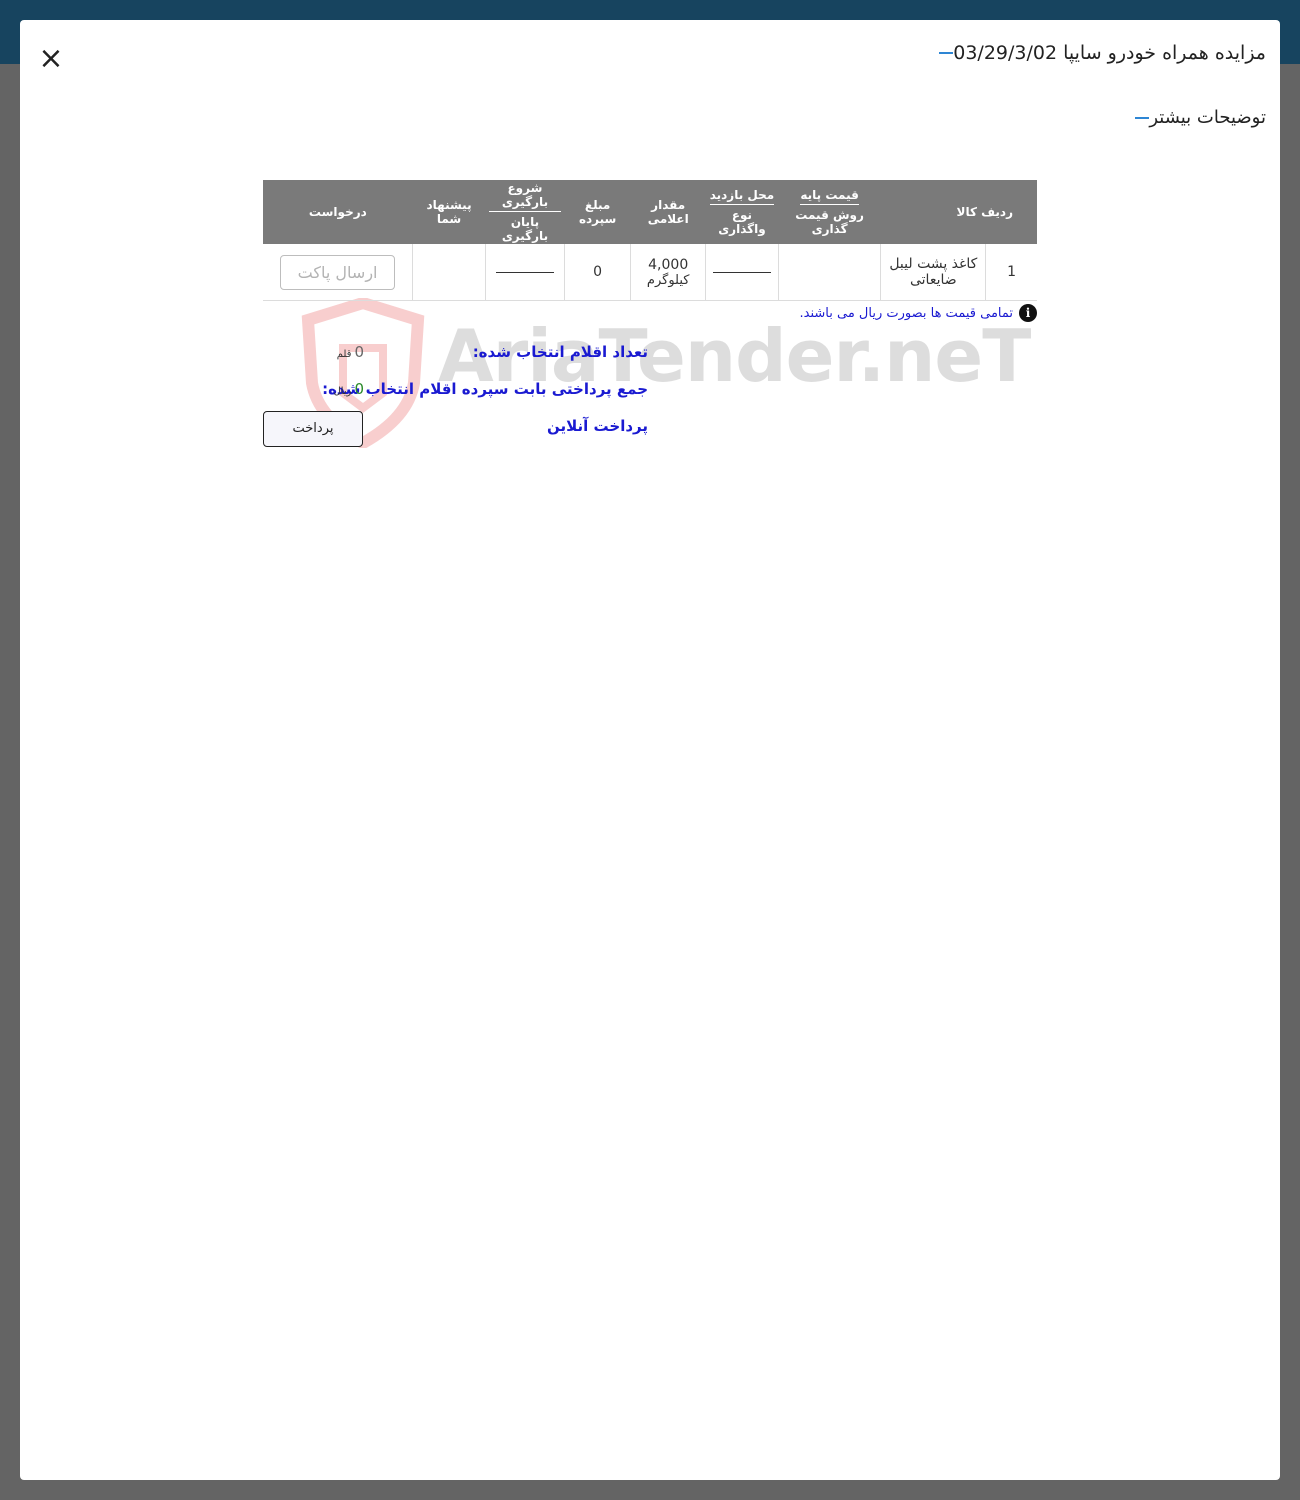 This screenshot has height=1500, width=1300. I want to click on deposit-total-value: 0, so click(359, 389).